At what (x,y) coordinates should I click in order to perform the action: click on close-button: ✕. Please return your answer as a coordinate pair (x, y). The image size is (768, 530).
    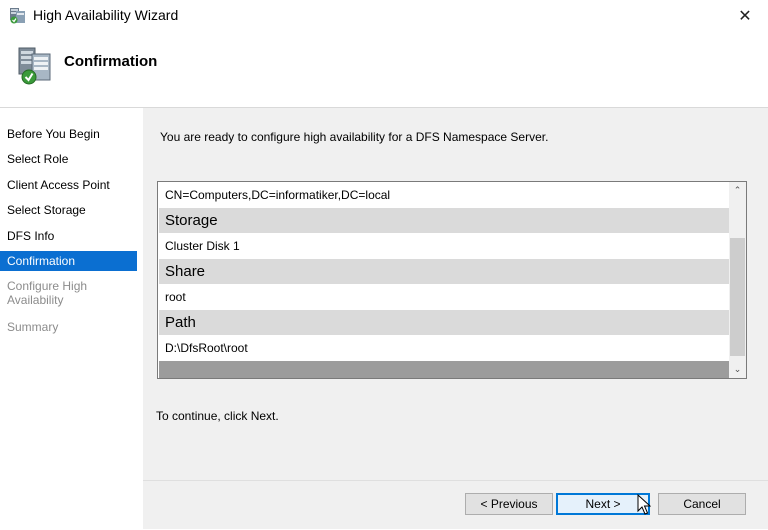
    Looking at the image, I should click on (745, 15).